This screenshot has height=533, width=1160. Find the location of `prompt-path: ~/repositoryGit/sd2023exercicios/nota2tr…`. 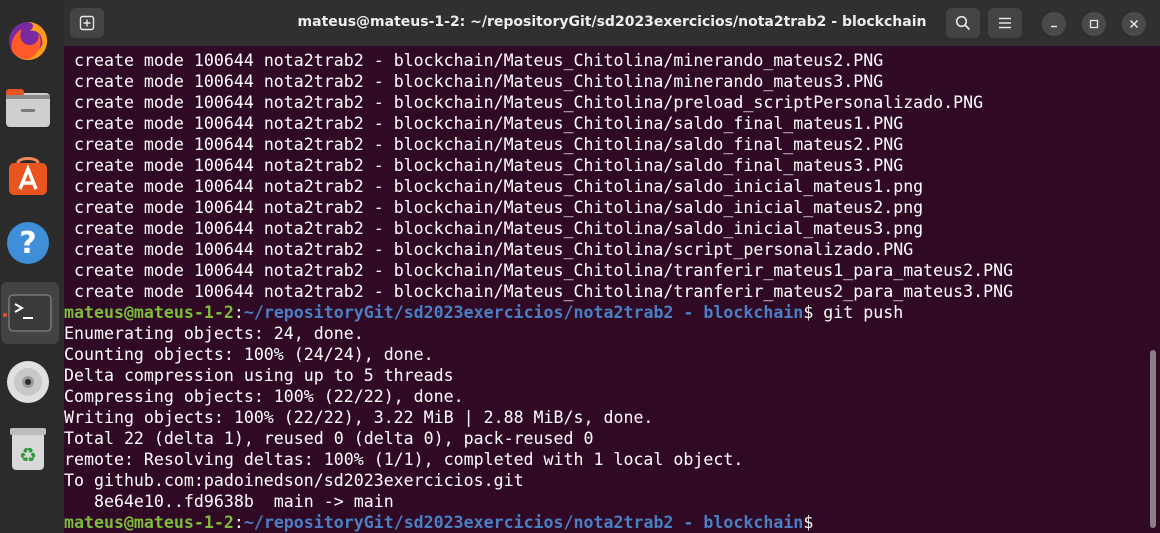

prompt-path: ~/repositoryGit/sd2023exercicios/nota2tr… is located at coordinates (523, 312).